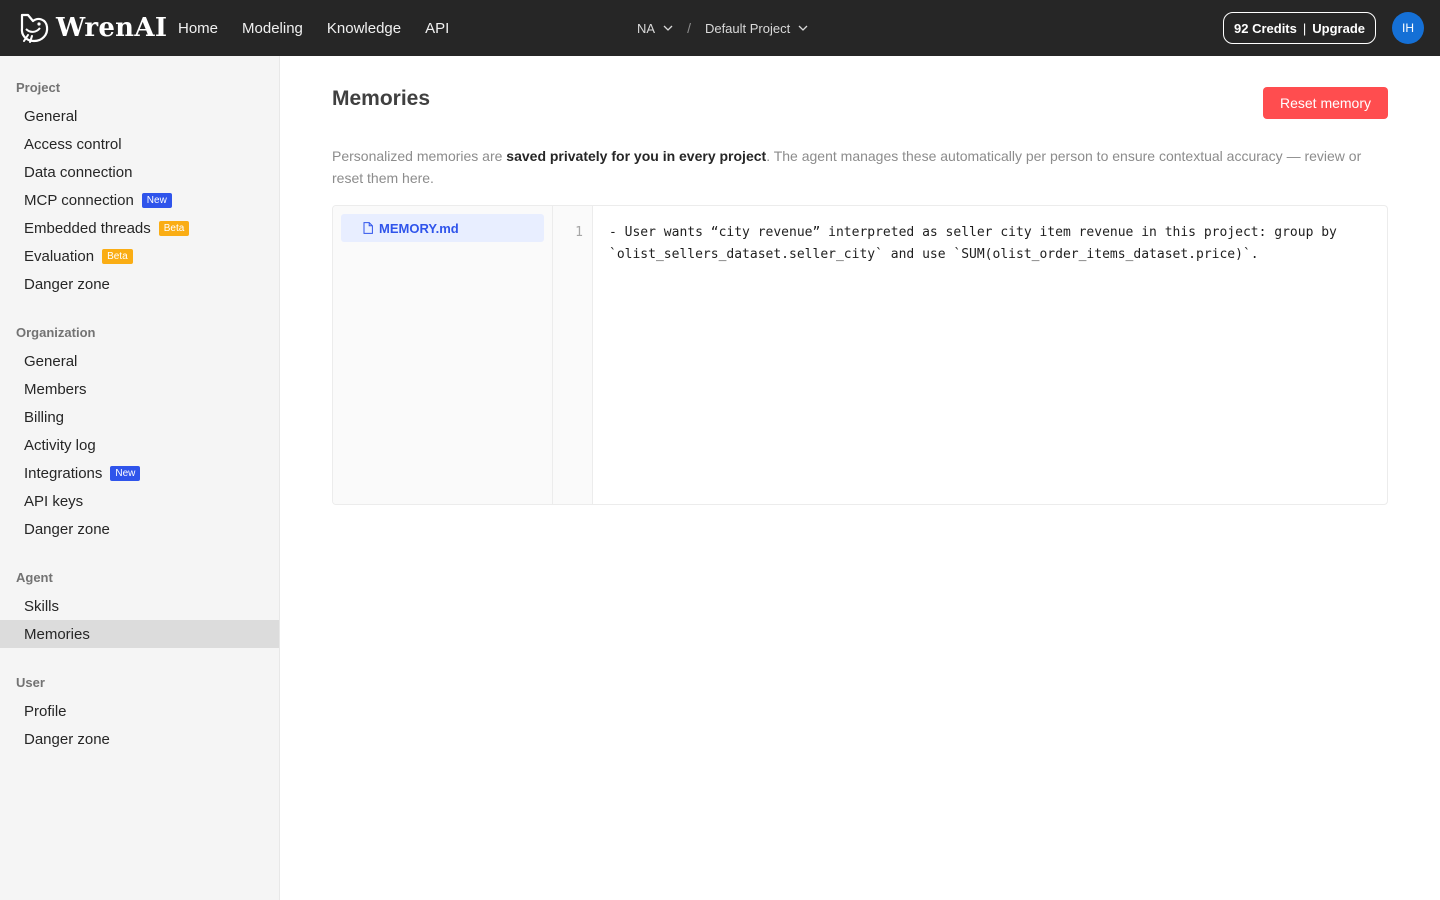 This screenshot has height=900, width=1440. I want to click on sidebar-item-label: Billing, so click(44, 417).